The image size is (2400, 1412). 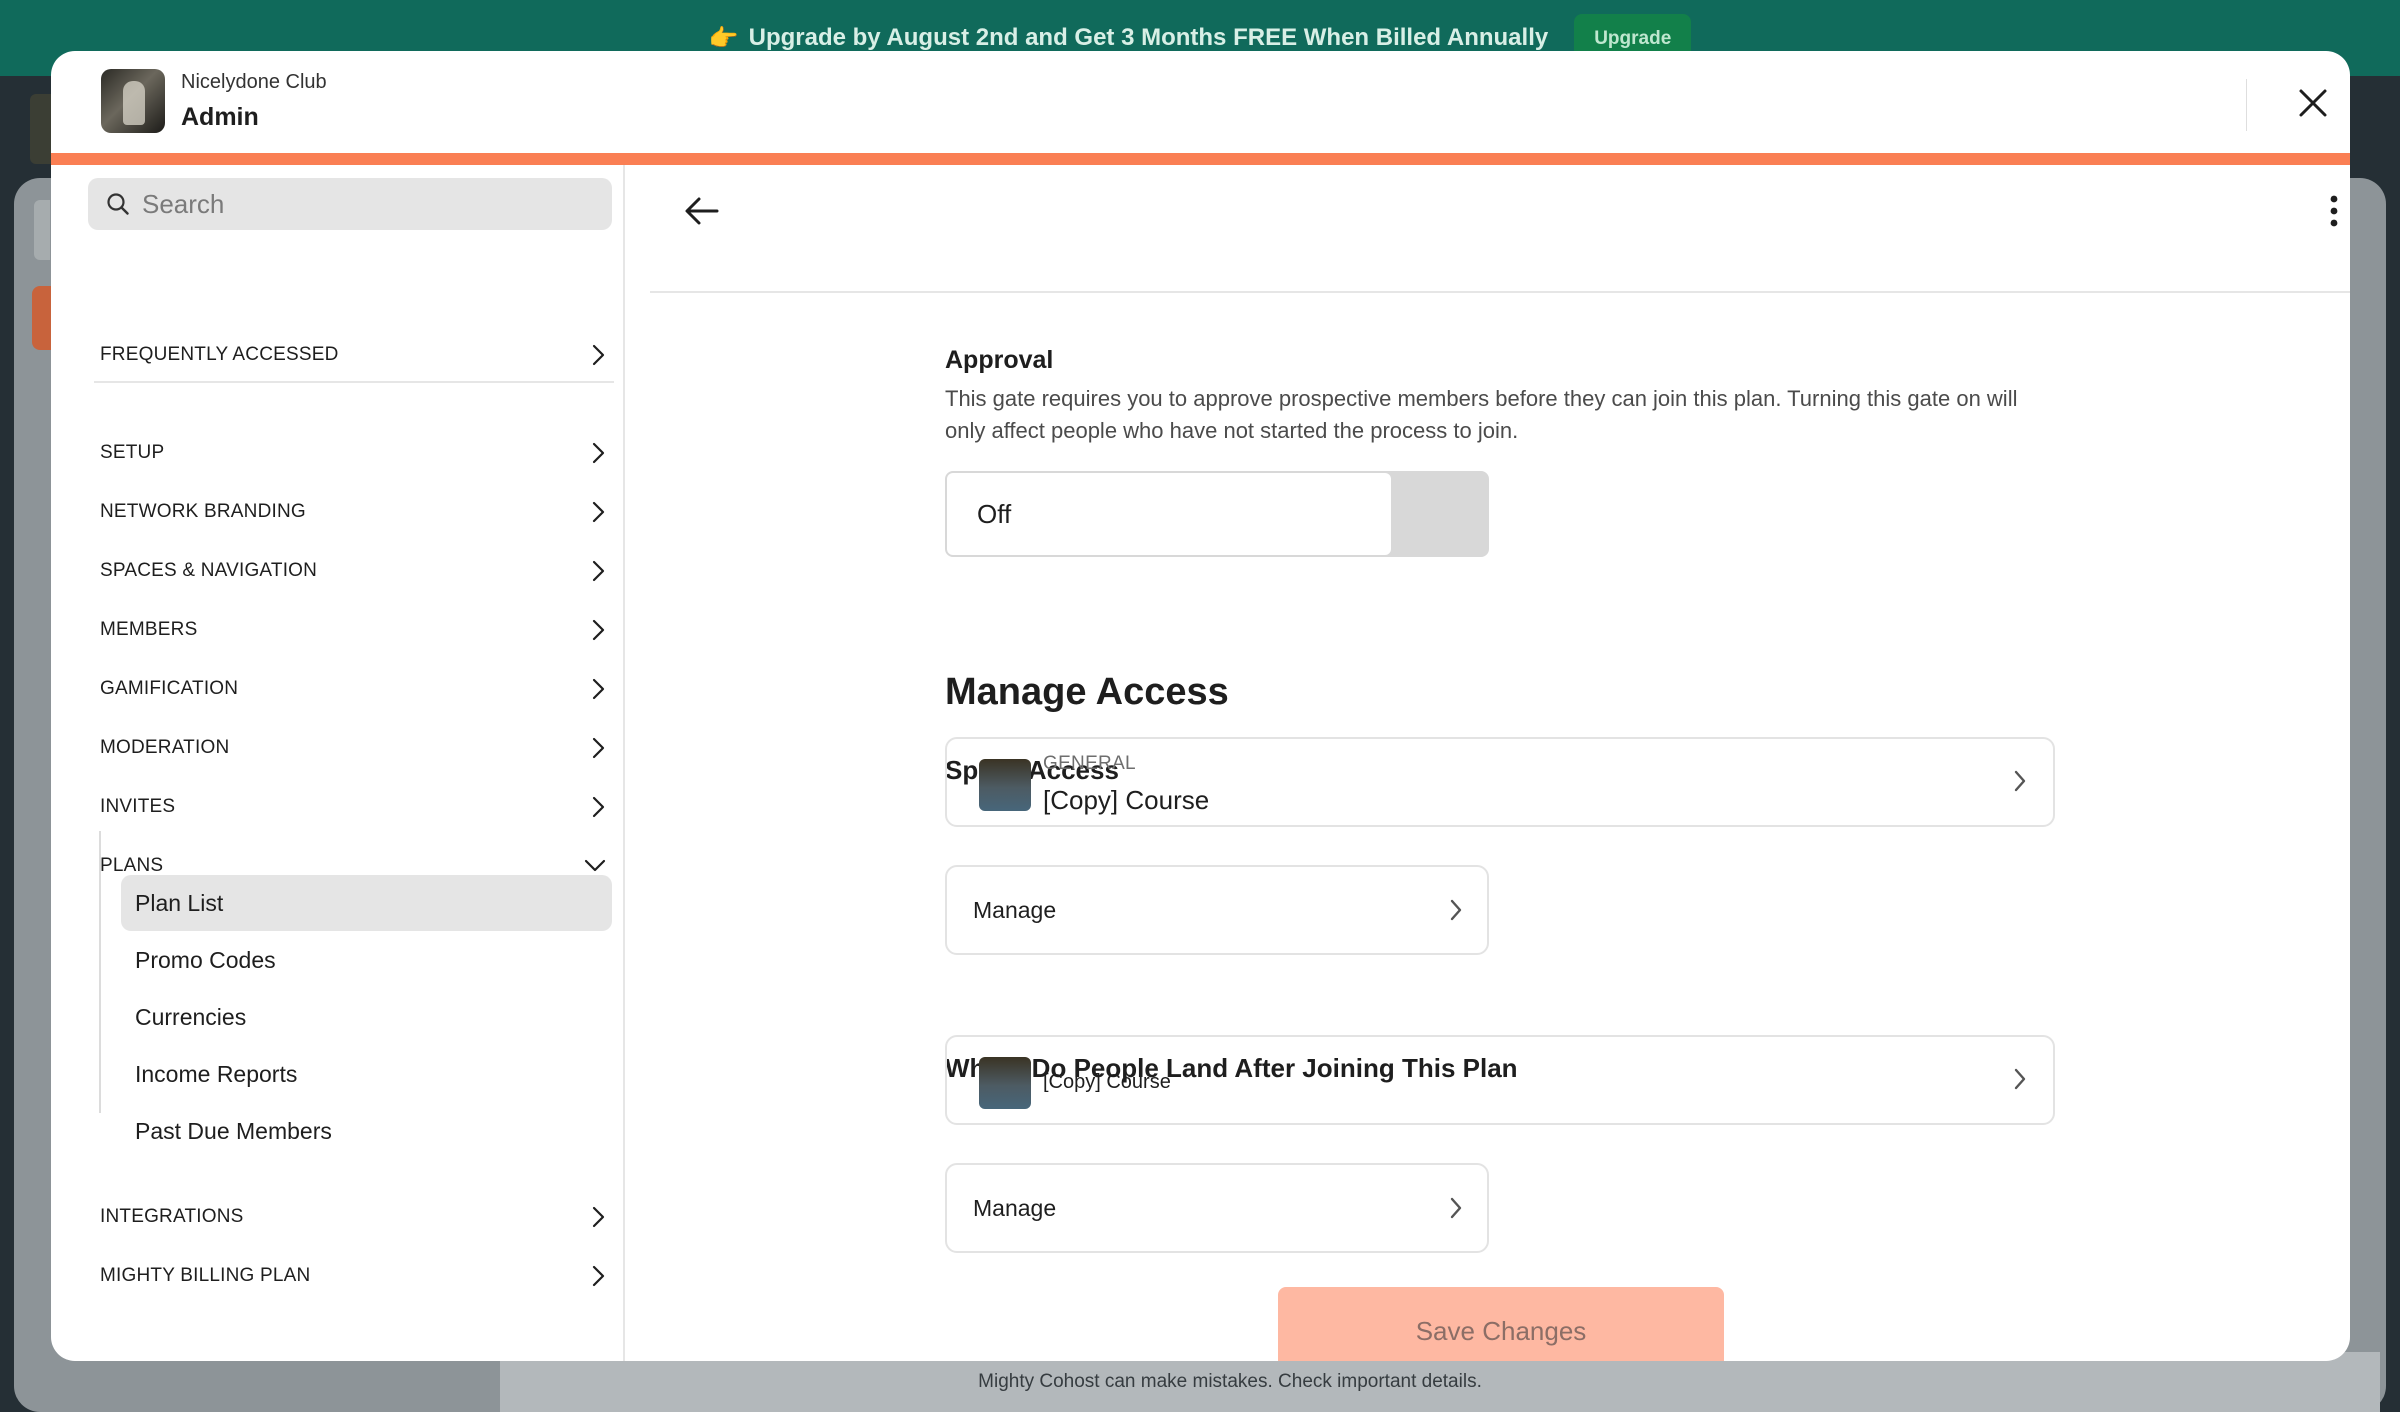 What do you see at coordinates (169, 688) in the screenshot?
I see `sidebar-item-label: GAMIFICATION` at bounding box center [169, 688].